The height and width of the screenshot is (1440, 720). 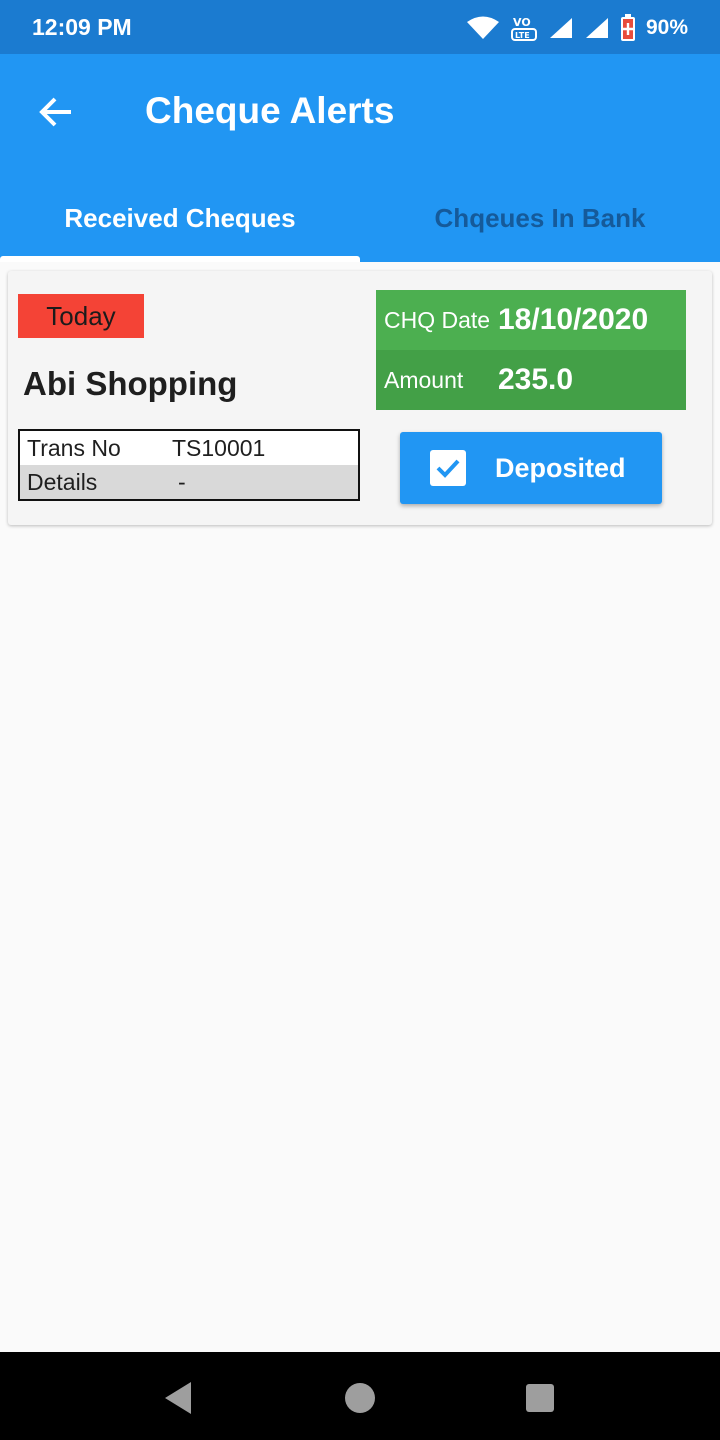 I want to click on amount-row: Amount 235.0, so click(x=531, y=380).